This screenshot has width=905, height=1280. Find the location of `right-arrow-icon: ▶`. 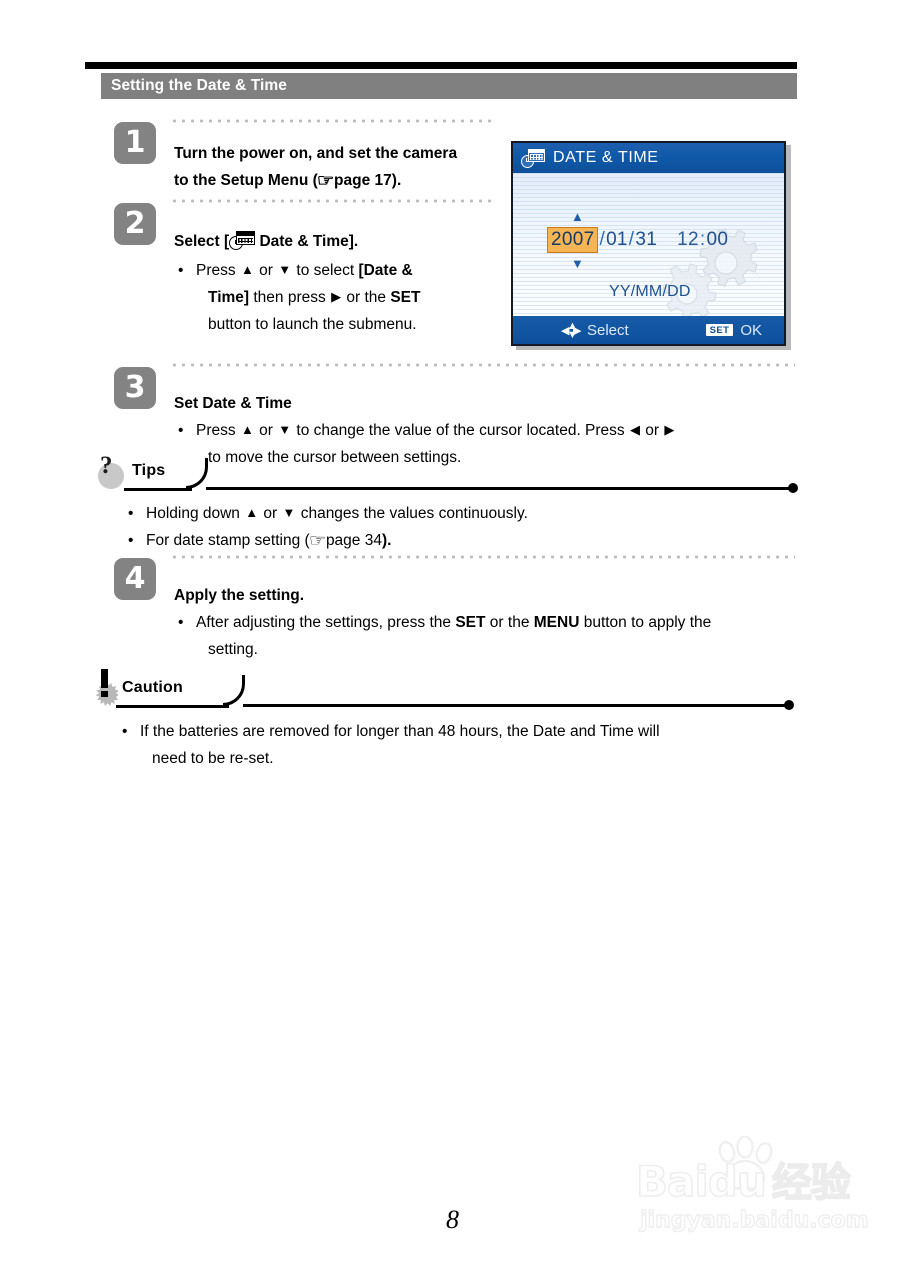

right-arrow-icon: ▶ is located at coordinates (336, 297).